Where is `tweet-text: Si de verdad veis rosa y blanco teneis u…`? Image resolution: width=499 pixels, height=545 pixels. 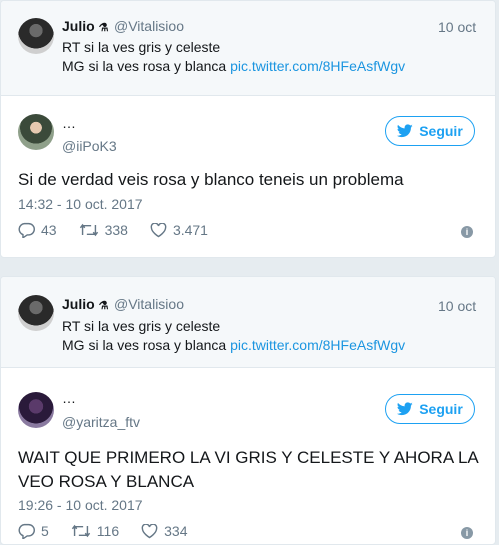
tweet-text: Si de verdad veis rosa y blanco teneis u… is located at coordinates (211, 179).